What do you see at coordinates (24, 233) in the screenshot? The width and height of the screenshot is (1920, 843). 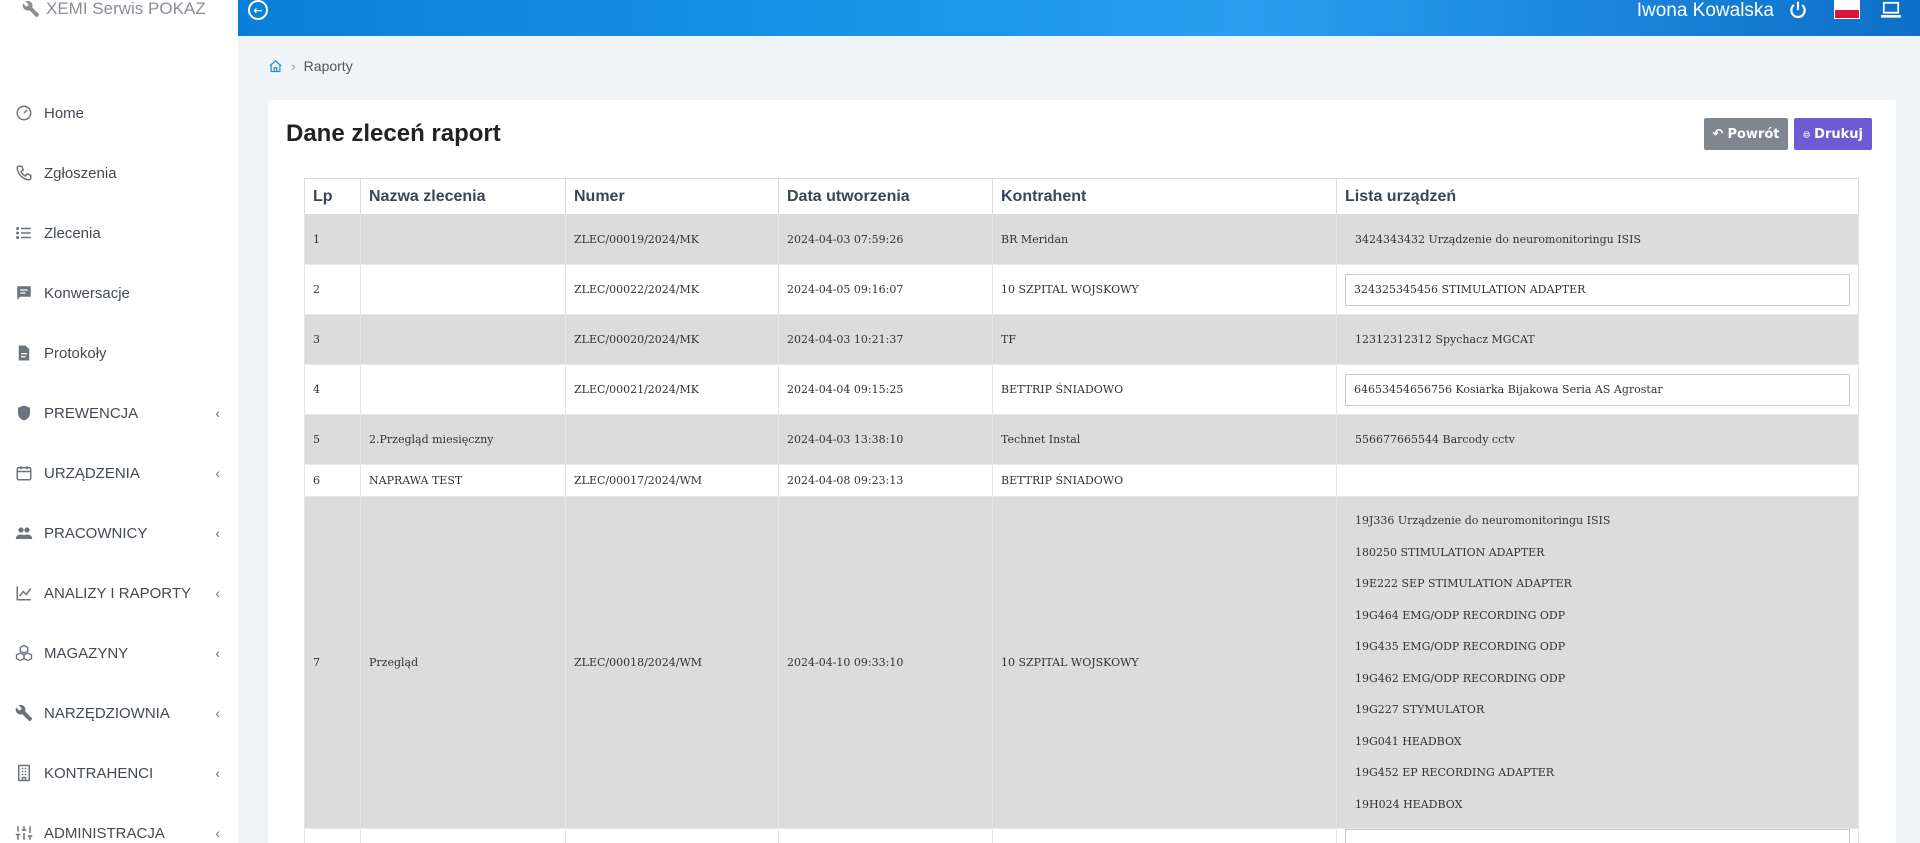 I see `list-icon` at bounding box center [24, 233].